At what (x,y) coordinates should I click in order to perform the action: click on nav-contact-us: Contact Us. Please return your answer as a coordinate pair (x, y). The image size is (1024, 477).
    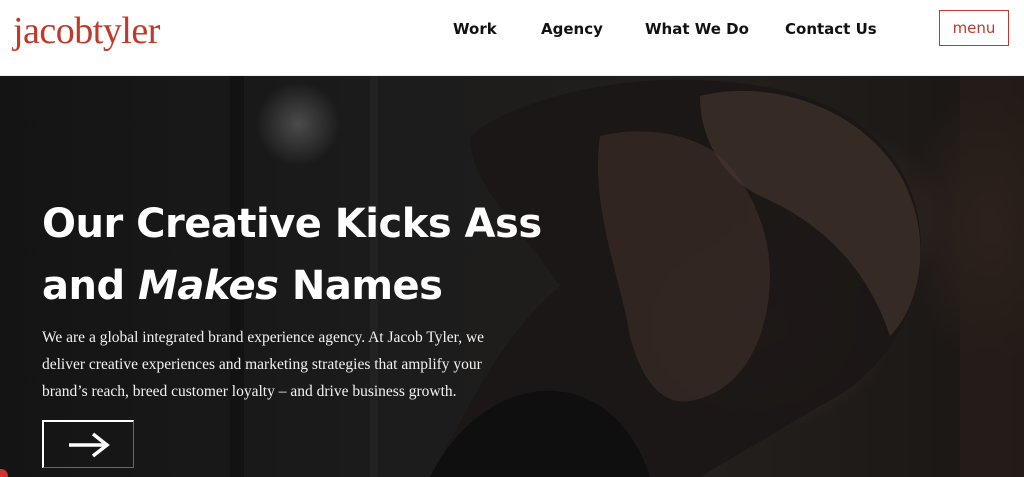
    Looking at the image, I should click on (831, 29).